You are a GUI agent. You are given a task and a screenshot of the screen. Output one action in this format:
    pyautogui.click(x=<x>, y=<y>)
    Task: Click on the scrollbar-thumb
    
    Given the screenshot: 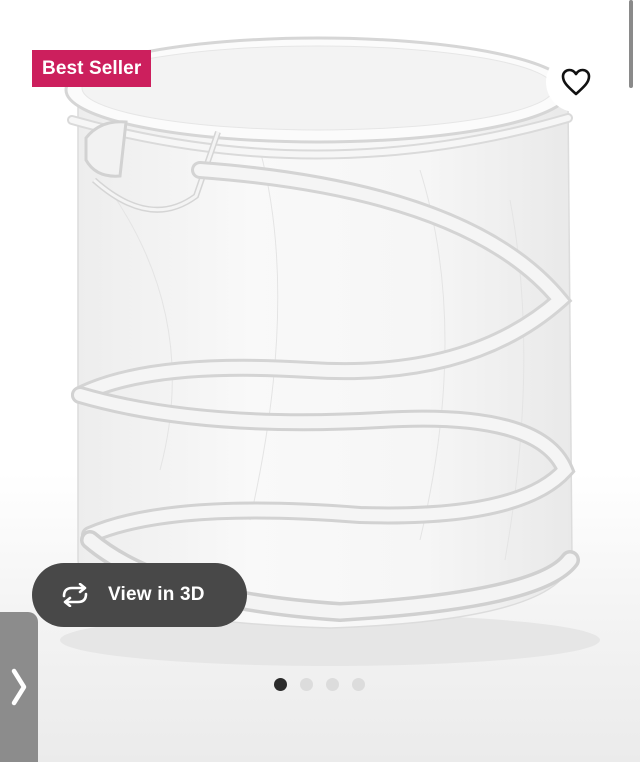 What is the action you would take?
    pyautogui.click(x=631, y=44)
    